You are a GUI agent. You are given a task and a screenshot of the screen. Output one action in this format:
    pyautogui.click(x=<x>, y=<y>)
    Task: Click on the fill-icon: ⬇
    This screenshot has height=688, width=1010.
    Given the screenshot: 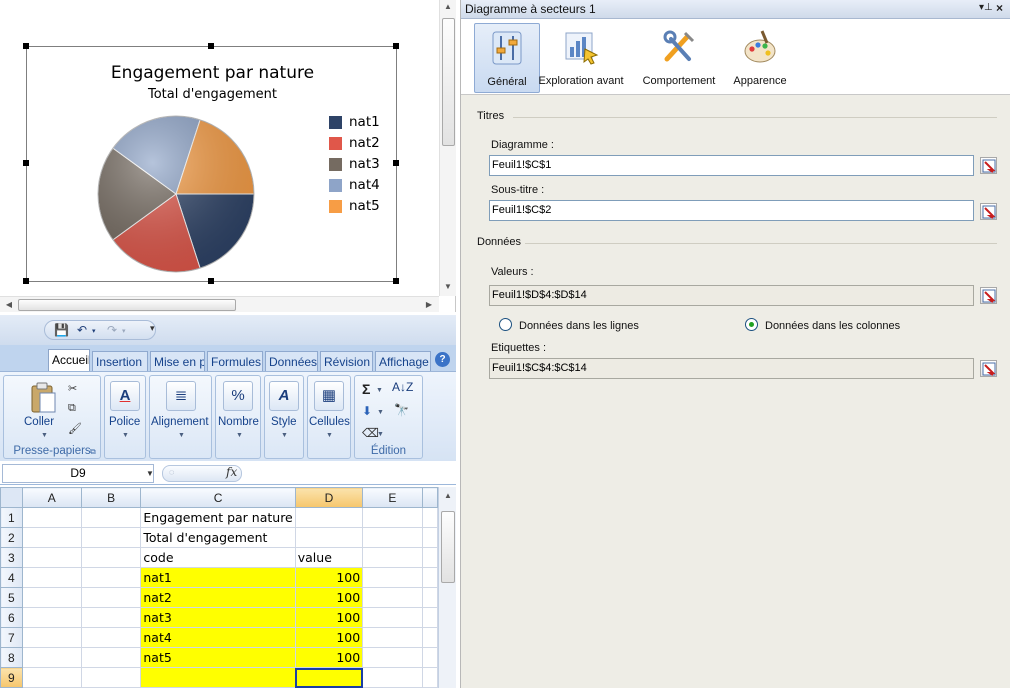 What is the action you would take?
    pyautogui.click(x=367, y=411)
    